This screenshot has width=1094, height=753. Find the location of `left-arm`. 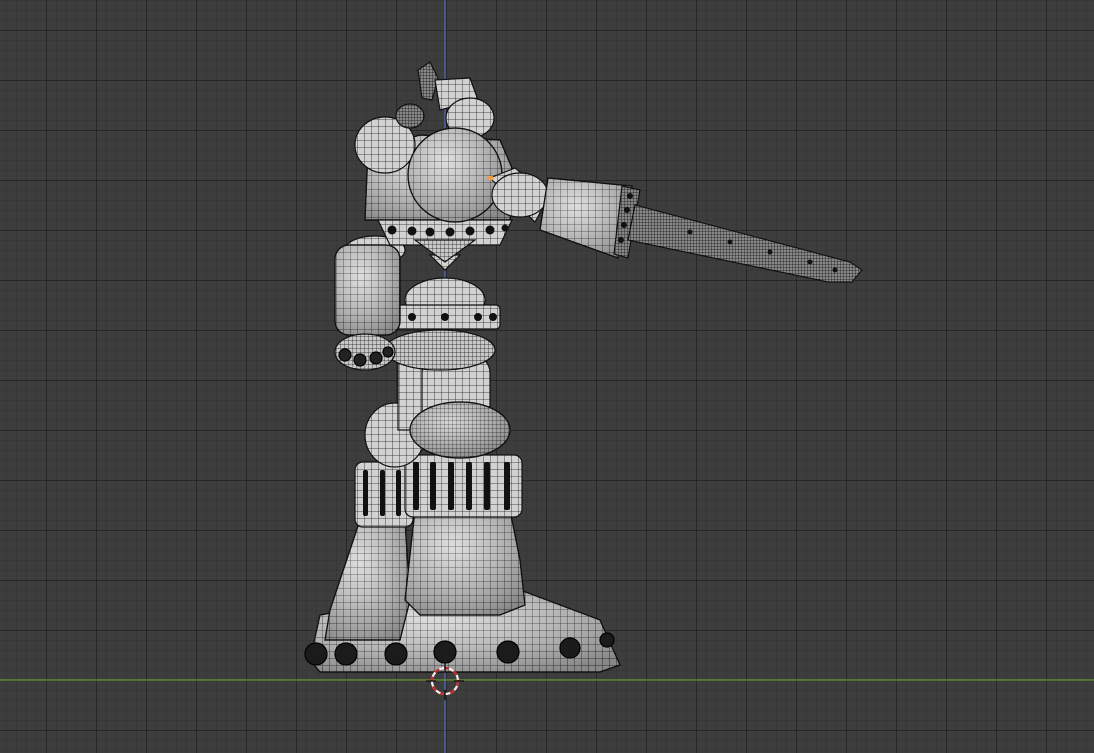

left-arm is located at coordinates (370, 285).